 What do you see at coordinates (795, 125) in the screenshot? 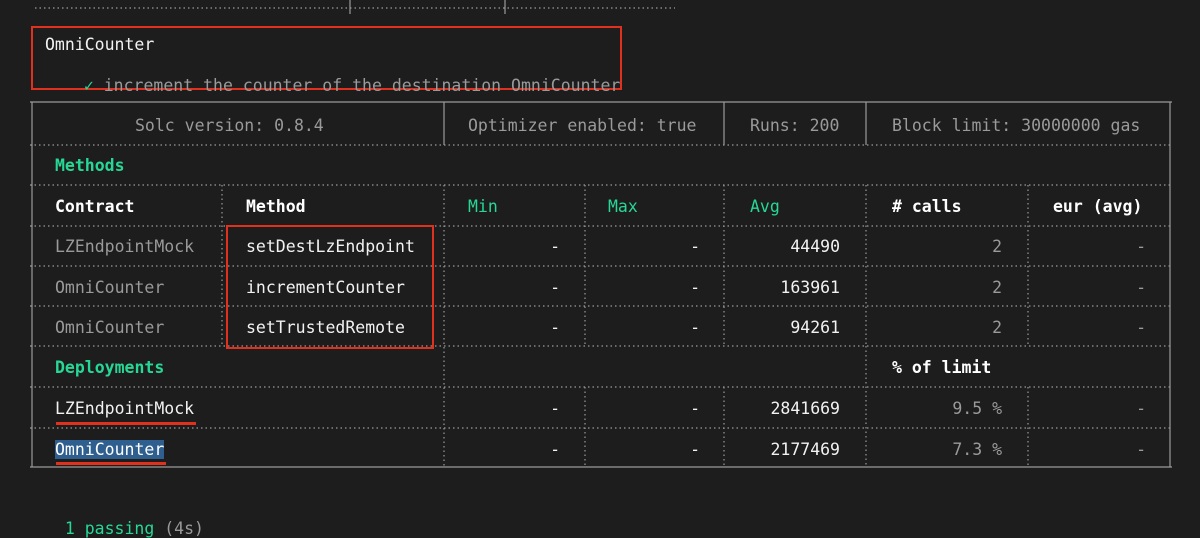
I see `runs-count: Runs: 200` at bounding box center [795, 125].